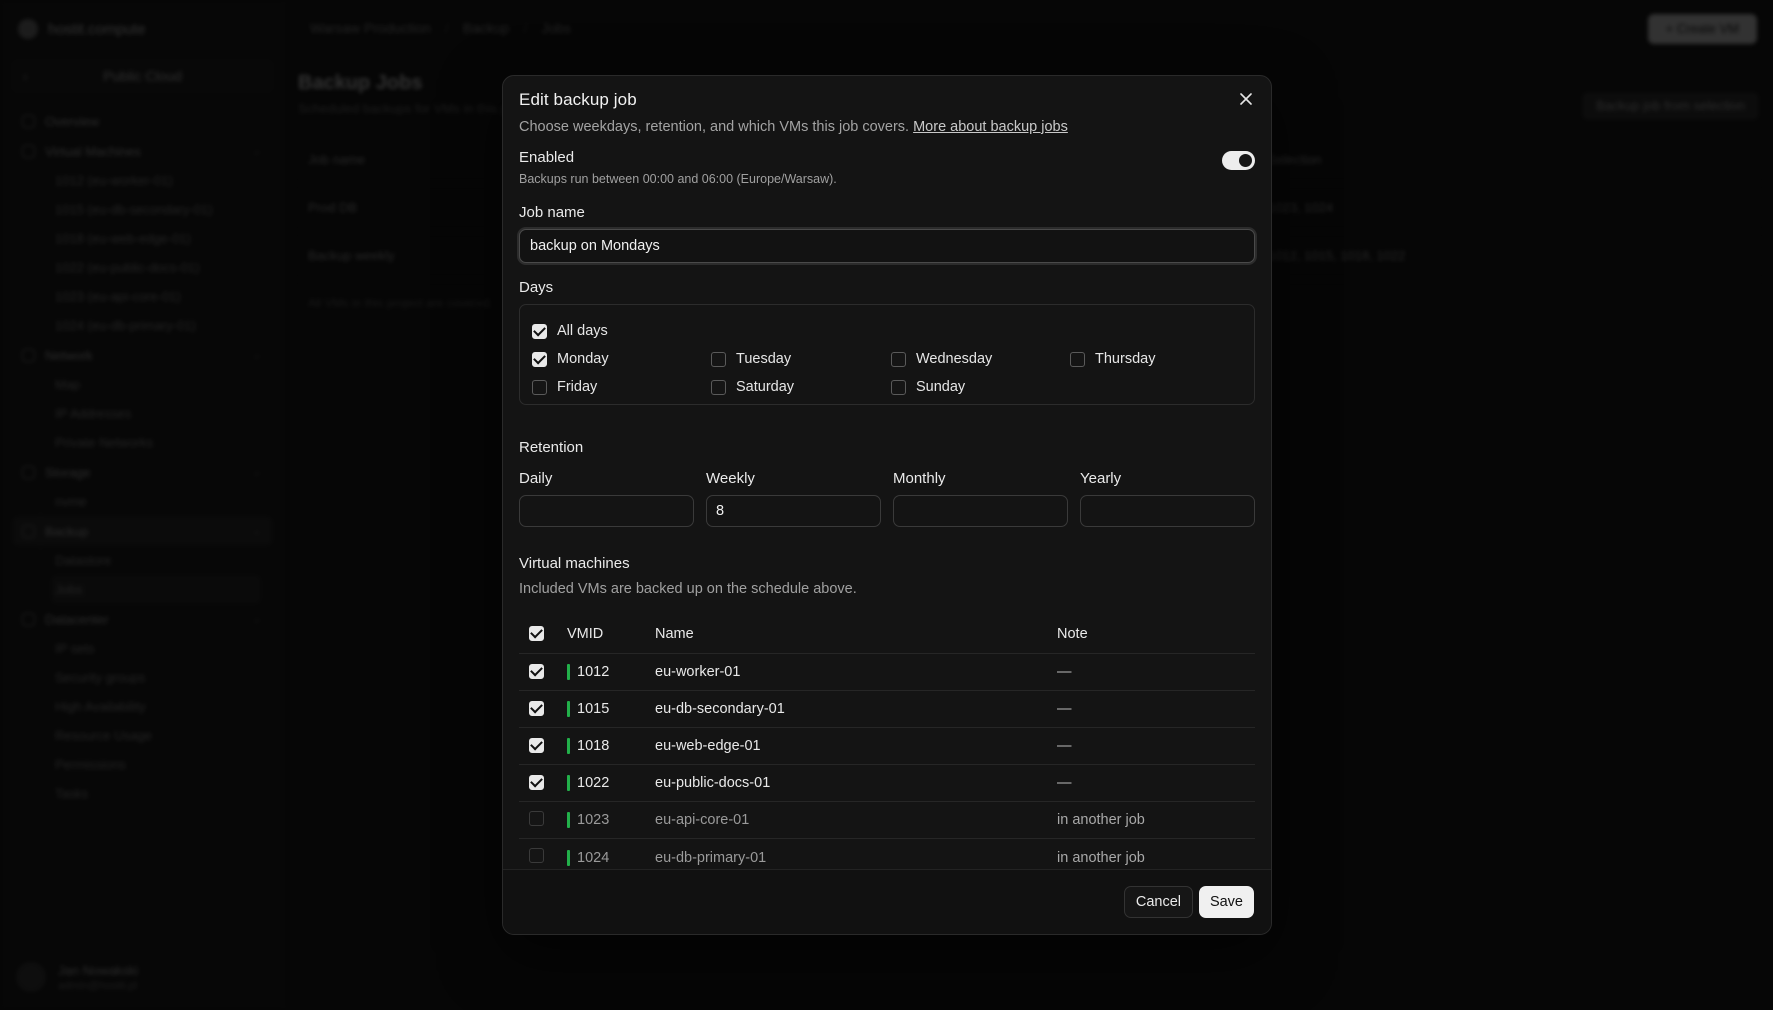 The height and width of the screenshot is (1010, 1773). I want to click on save-button: Save, so click(1226, 902).